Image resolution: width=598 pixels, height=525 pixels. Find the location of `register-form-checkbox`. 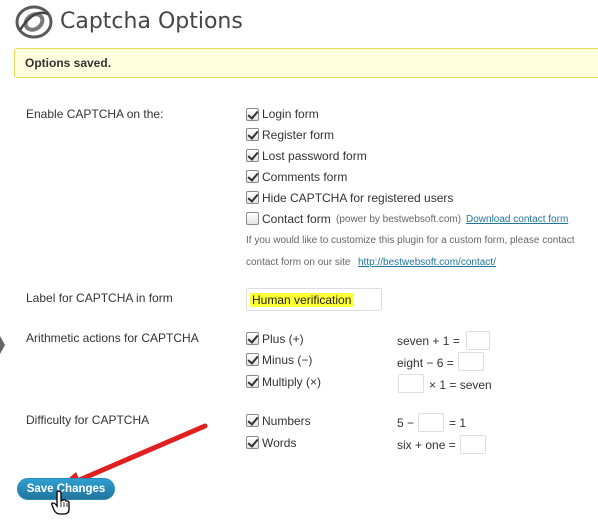

register-form-checkbox is located at coordinates (252, 134).